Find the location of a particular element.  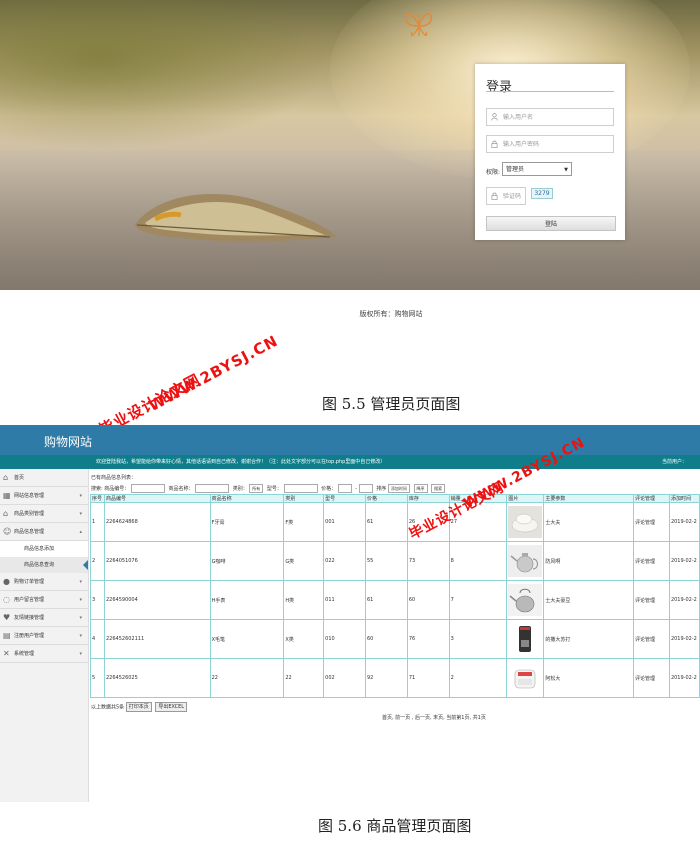

column-header: 商品名称 is located at coordinates (247, 498).